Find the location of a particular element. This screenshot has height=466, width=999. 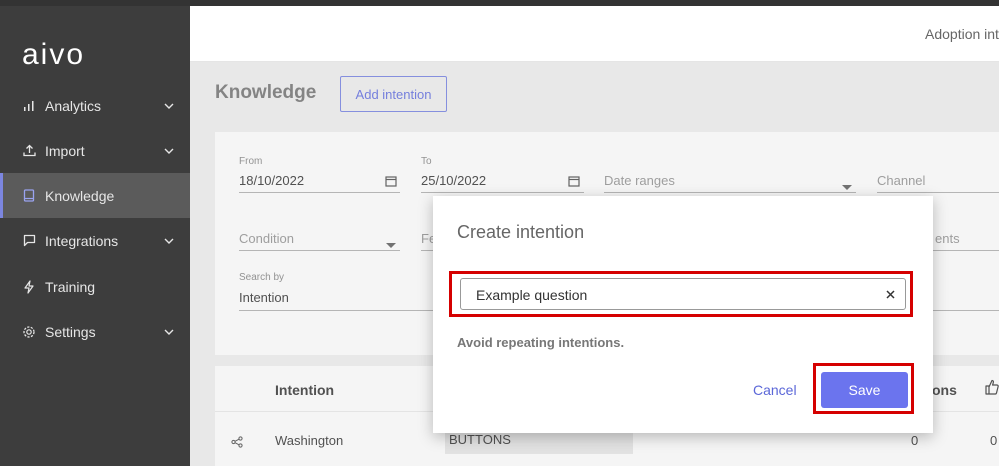

clear-icon is located at coordinates (890, 294).